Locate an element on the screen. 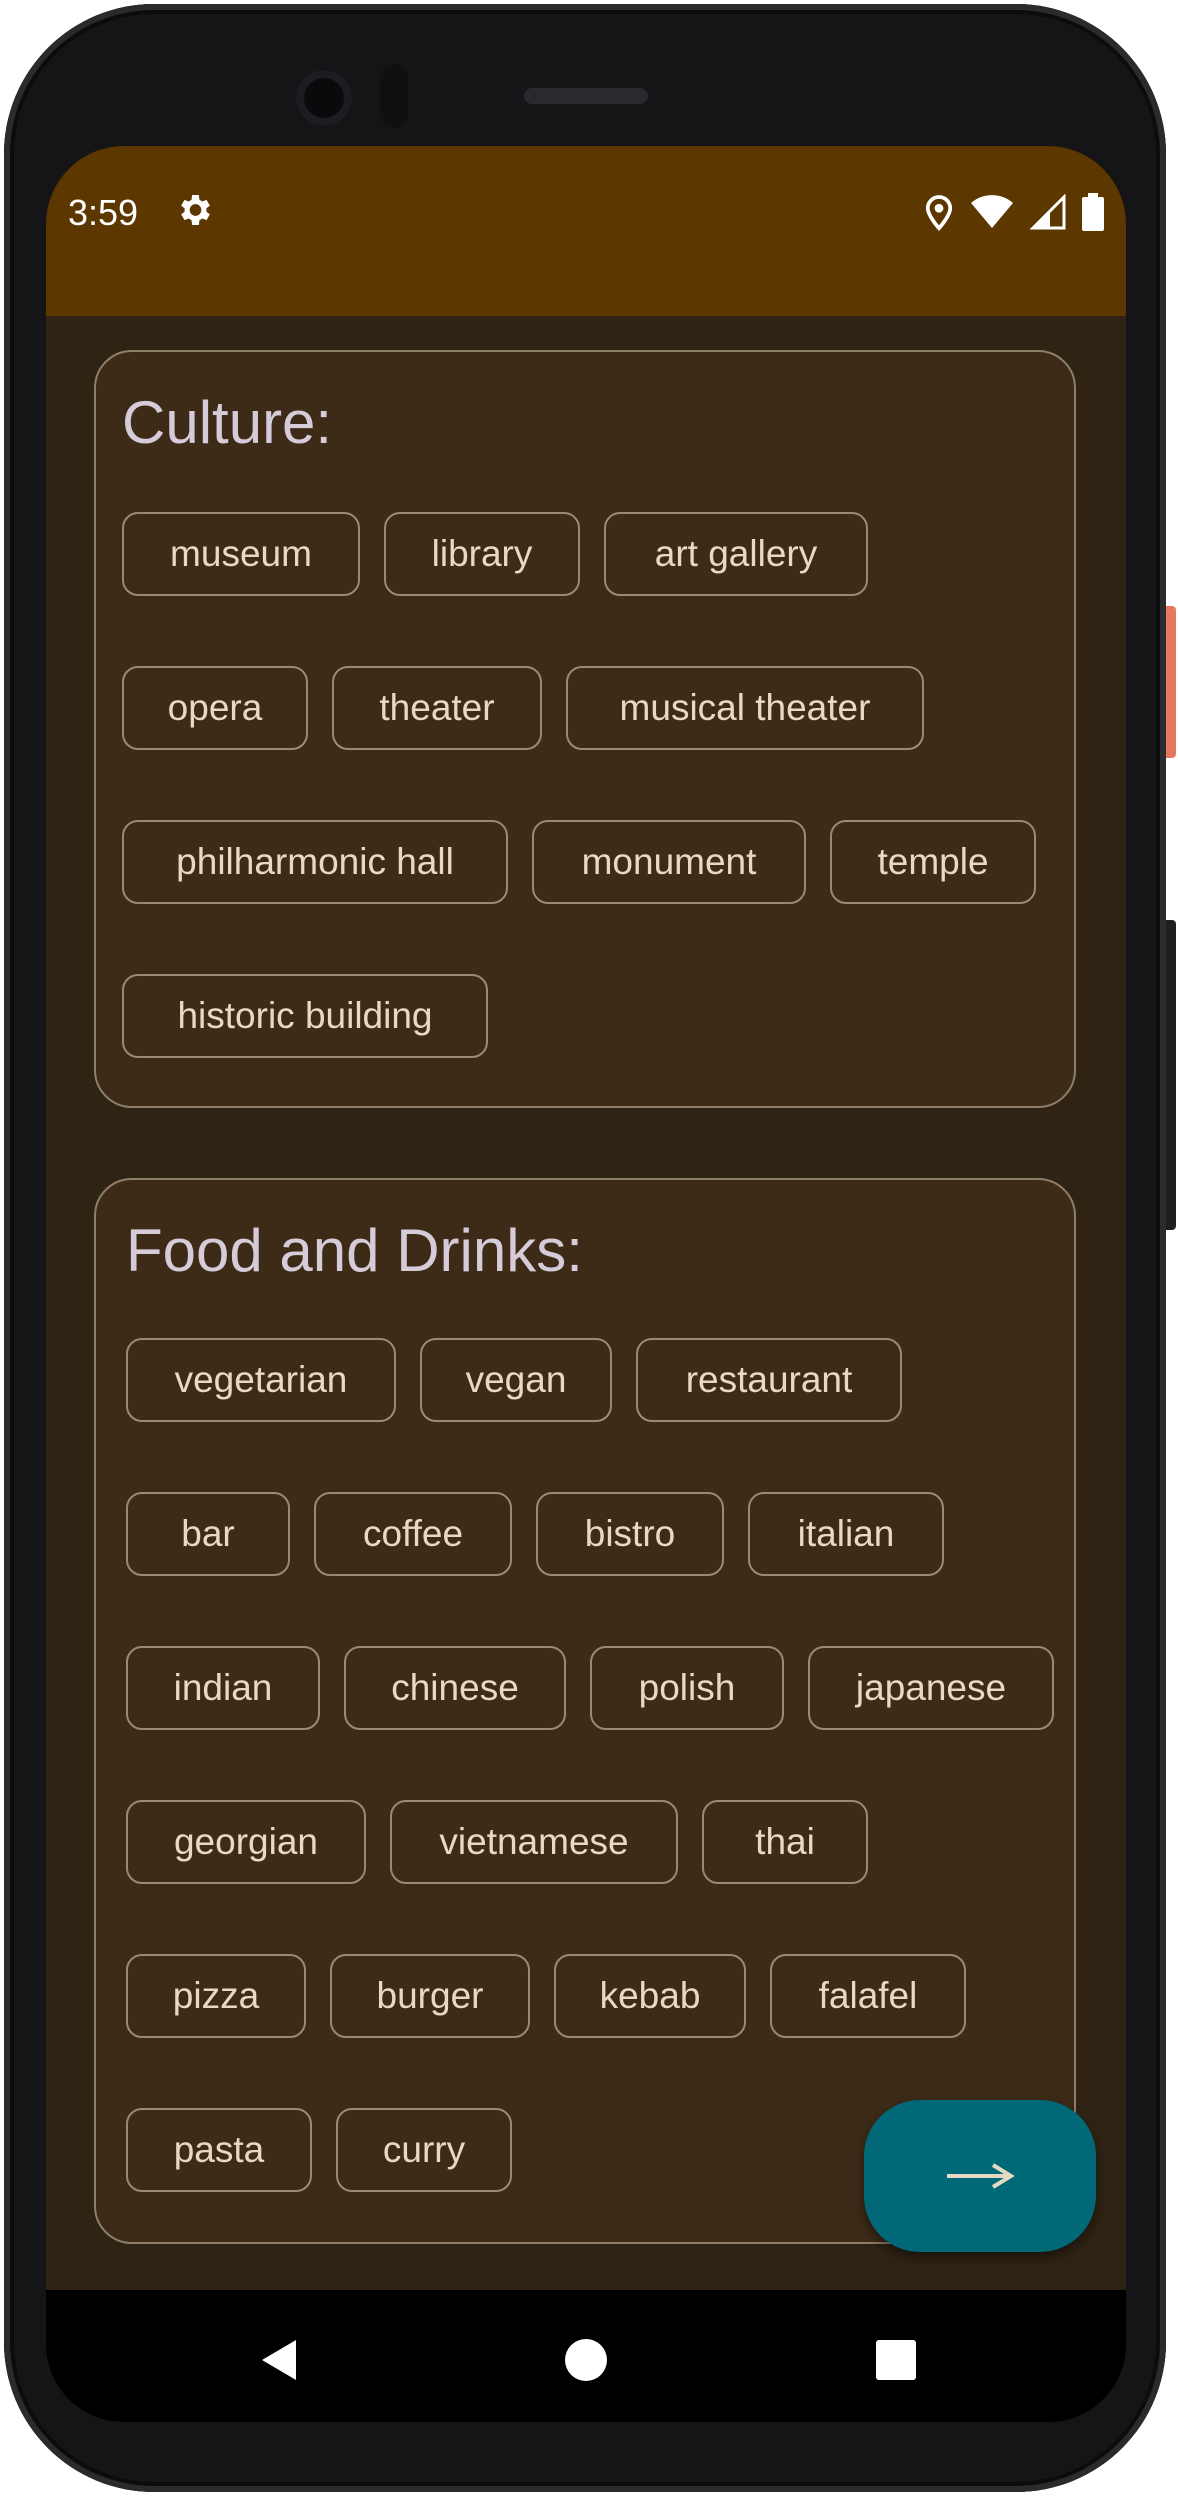  chip-philharmonic-hall: philharmonic hall is located at coordinates (315, 862).